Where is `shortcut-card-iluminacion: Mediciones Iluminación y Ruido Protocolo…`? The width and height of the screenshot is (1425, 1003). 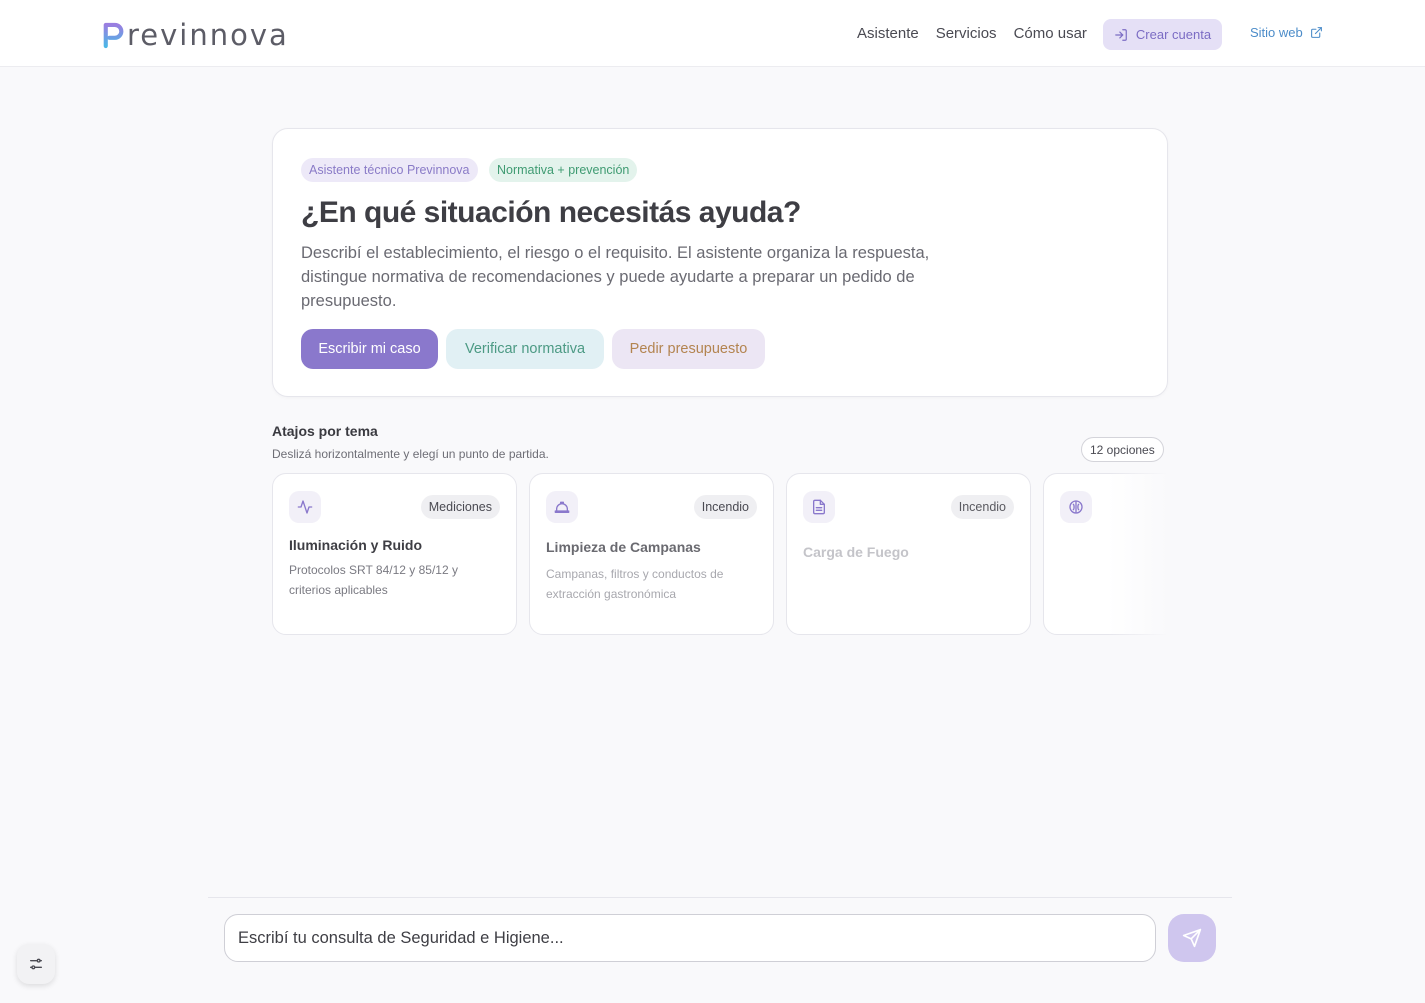 shortcut-card-iluminacion: Mediciones Iluminación y Ruido Protocolo… is located at coordinates (394, 554).